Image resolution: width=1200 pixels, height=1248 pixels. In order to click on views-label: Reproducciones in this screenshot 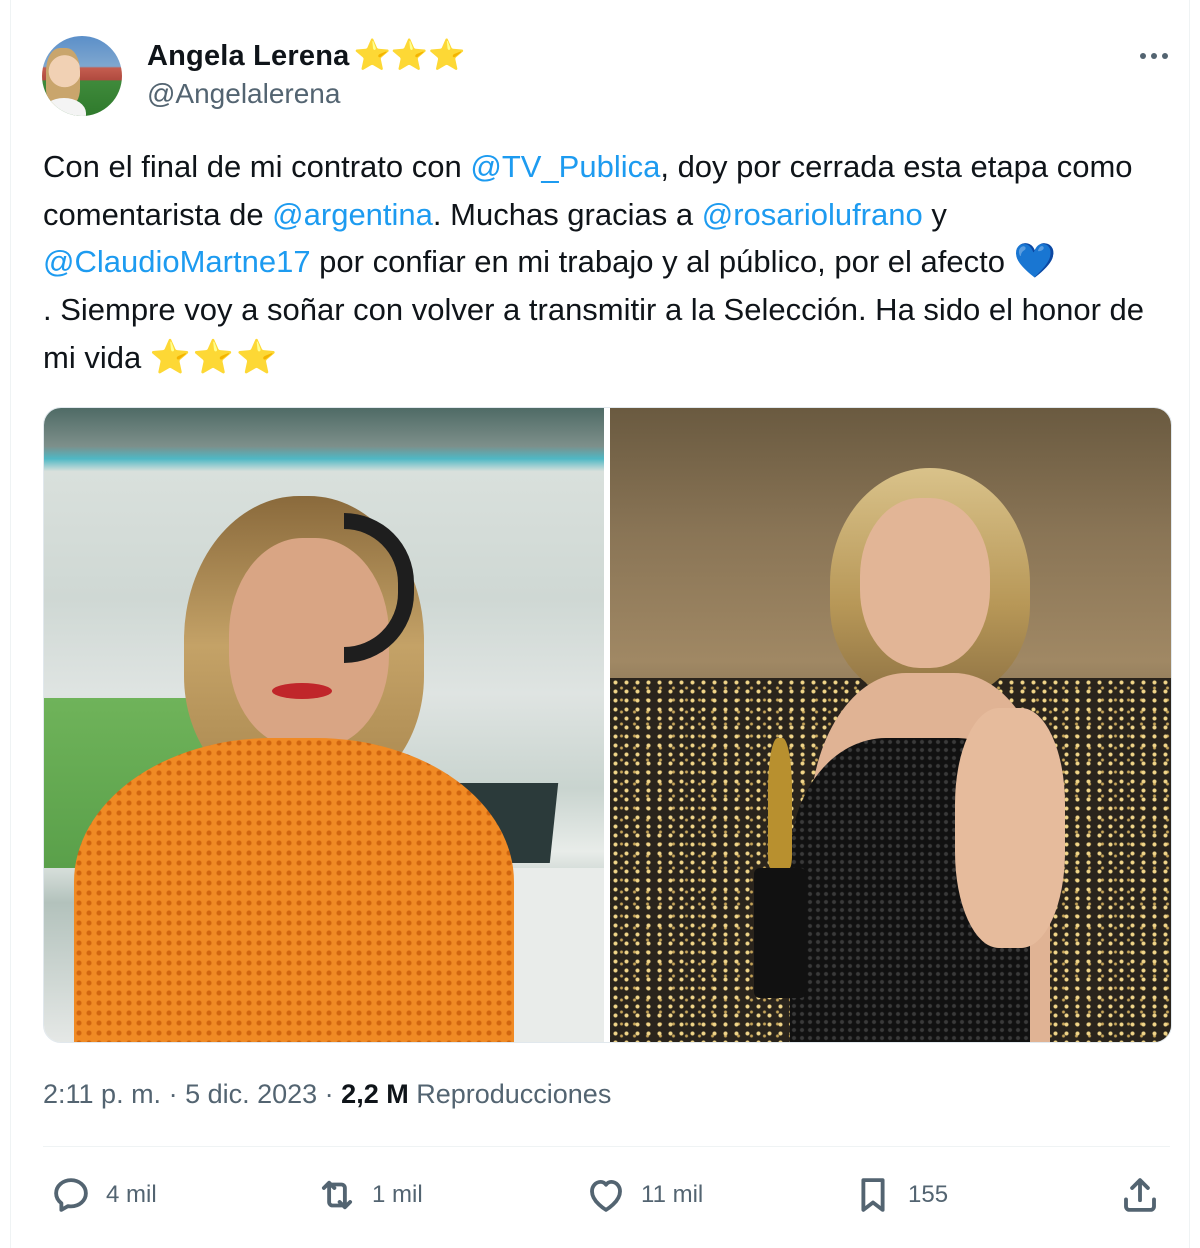, I will do `click(510, 1093)`.